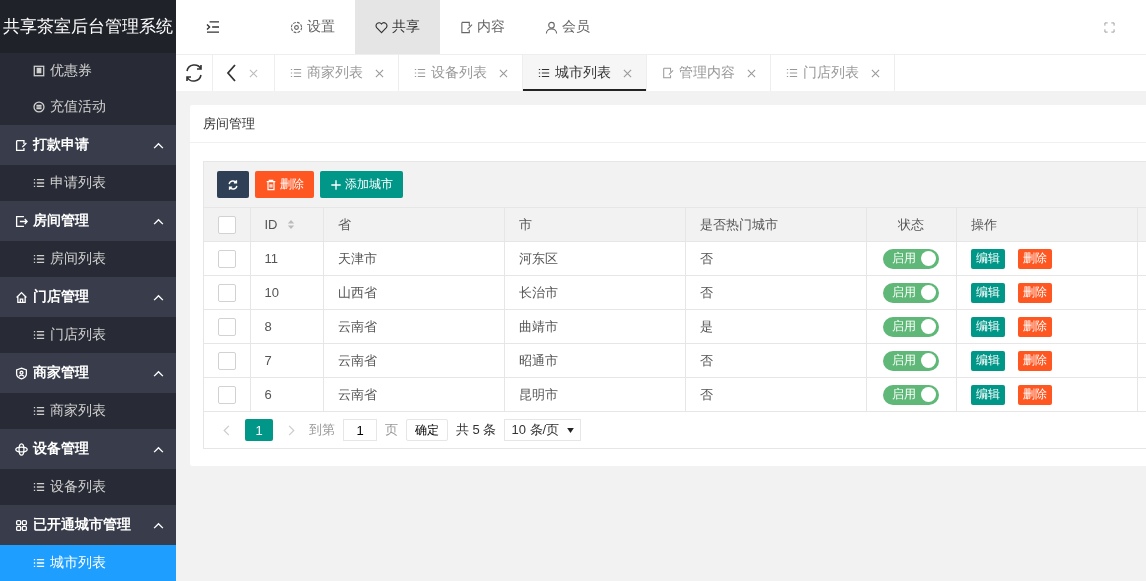 The image size is (1146, 581). I want to click on refresh-icon, so click(233, 184).